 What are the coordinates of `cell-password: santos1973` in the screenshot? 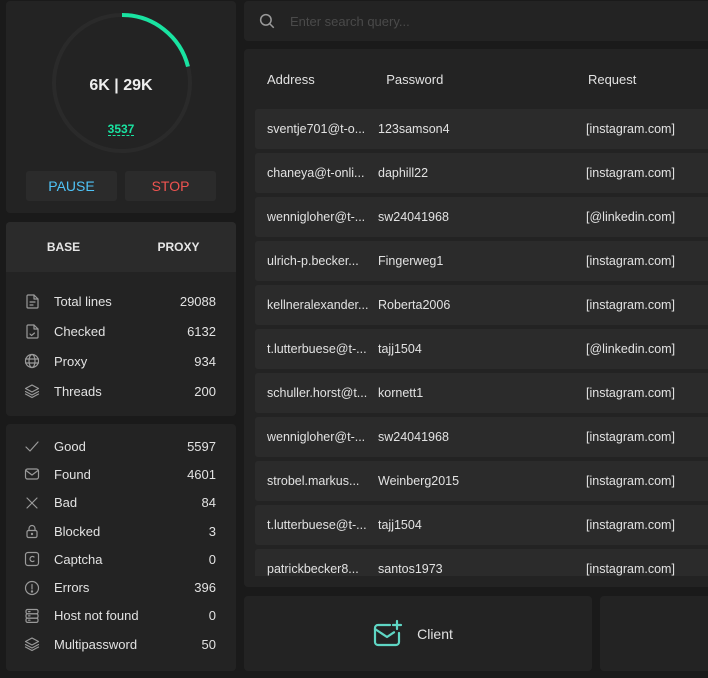 It's located at (410, 569).